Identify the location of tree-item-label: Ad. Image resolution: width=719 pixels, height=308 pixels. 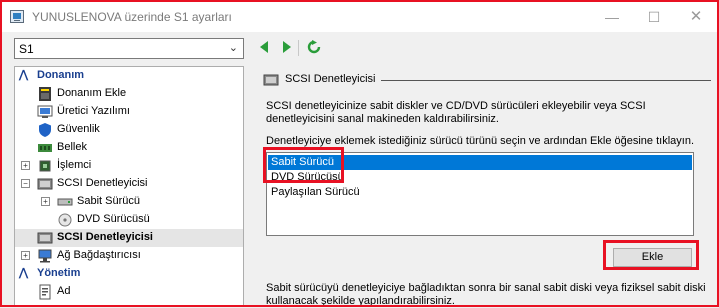
(64, 291).